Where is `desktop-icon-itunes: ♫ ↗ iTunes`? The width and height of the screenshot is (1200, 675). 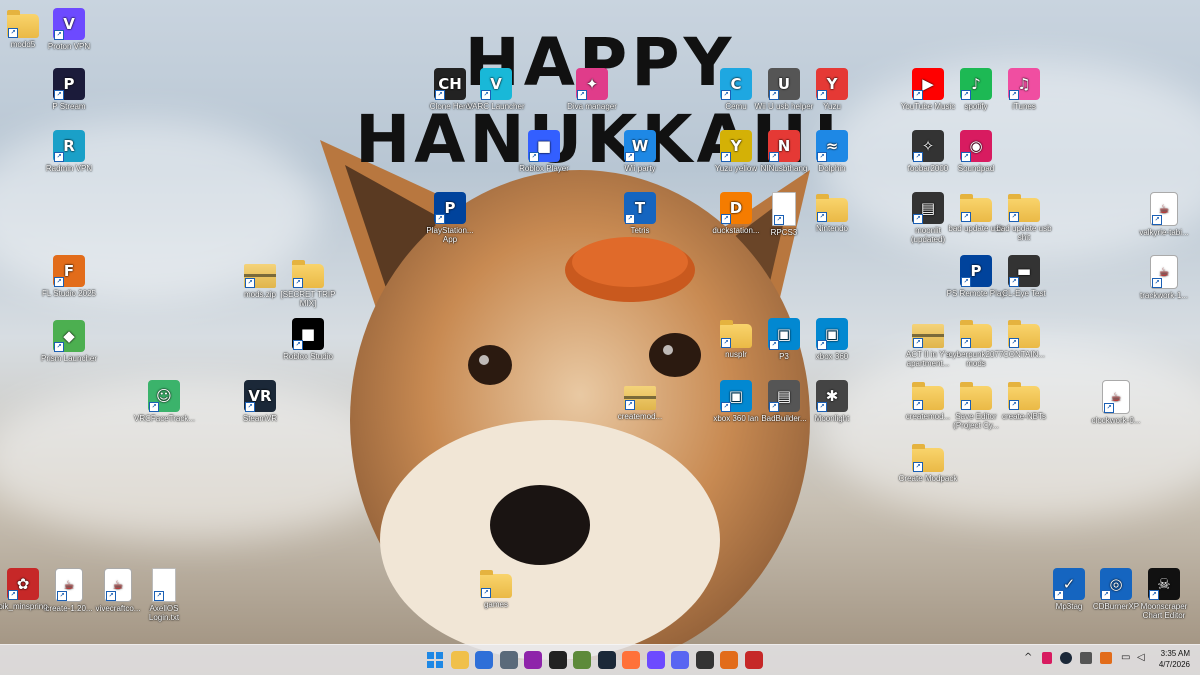
desktop-icon-itunes: ♫ ↗ iTunes is located at coordinates (1024, 89).